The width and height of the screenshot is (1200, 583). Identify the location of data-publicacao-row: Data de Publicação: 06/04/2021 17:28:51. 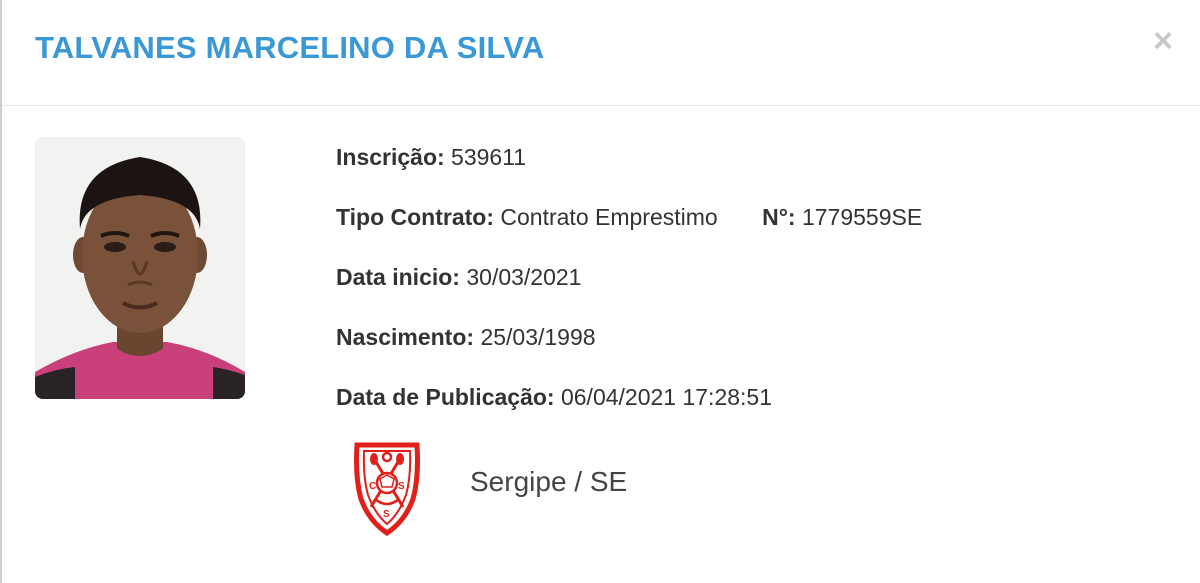
(629, 414).